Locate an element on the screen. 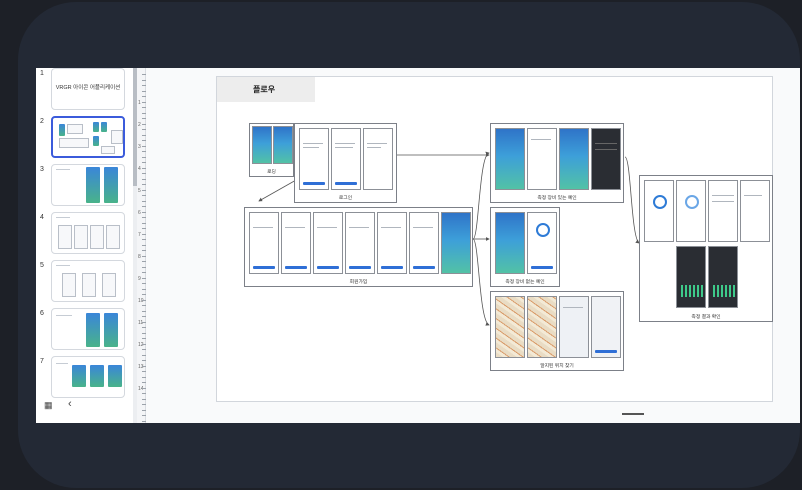 This screenshot has height=490, width=802. thumbnail-row: 3 is located at coordinates (84, 186).